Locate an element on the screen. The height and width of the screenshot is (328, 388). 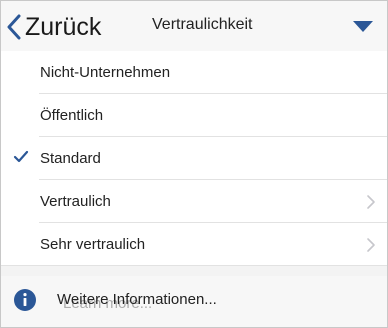
list-item-standard: Standard is located at coordinates (194, 158).